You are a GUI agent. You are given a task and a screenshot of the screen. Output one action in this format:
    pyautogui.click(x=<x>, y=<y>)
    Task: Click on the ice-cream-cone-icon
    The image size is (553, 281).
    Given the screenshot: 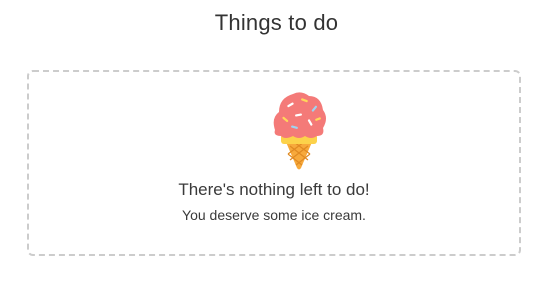 What is the action you would take?
    pyautogui.click(x=299, y=131)
    